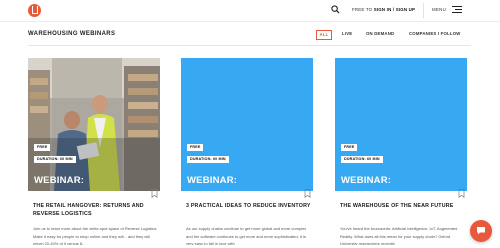 The height and width of the screenshot is (248, 500). Describe the element at coordinates (435, 33) in the screenshot. I see `filter-tab-companies-i-follow: COMPANIES I FOLLOW` at that location.